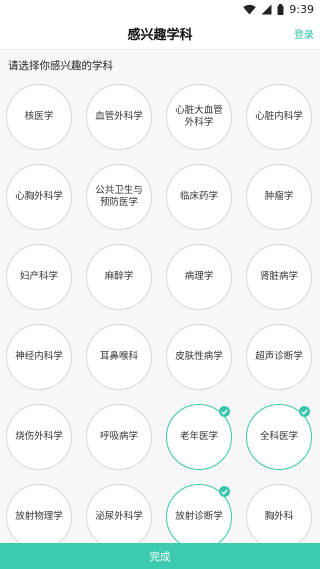 The image size is (320, 569). I want to click on subject-label: 麻醉学, so click(119, 276).